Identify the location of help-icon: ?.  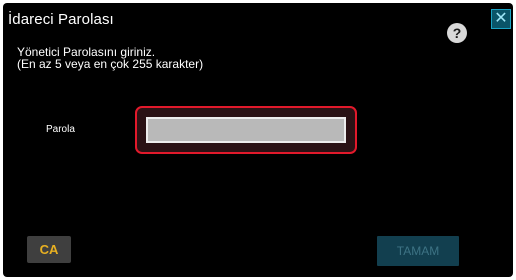
(457, 33).